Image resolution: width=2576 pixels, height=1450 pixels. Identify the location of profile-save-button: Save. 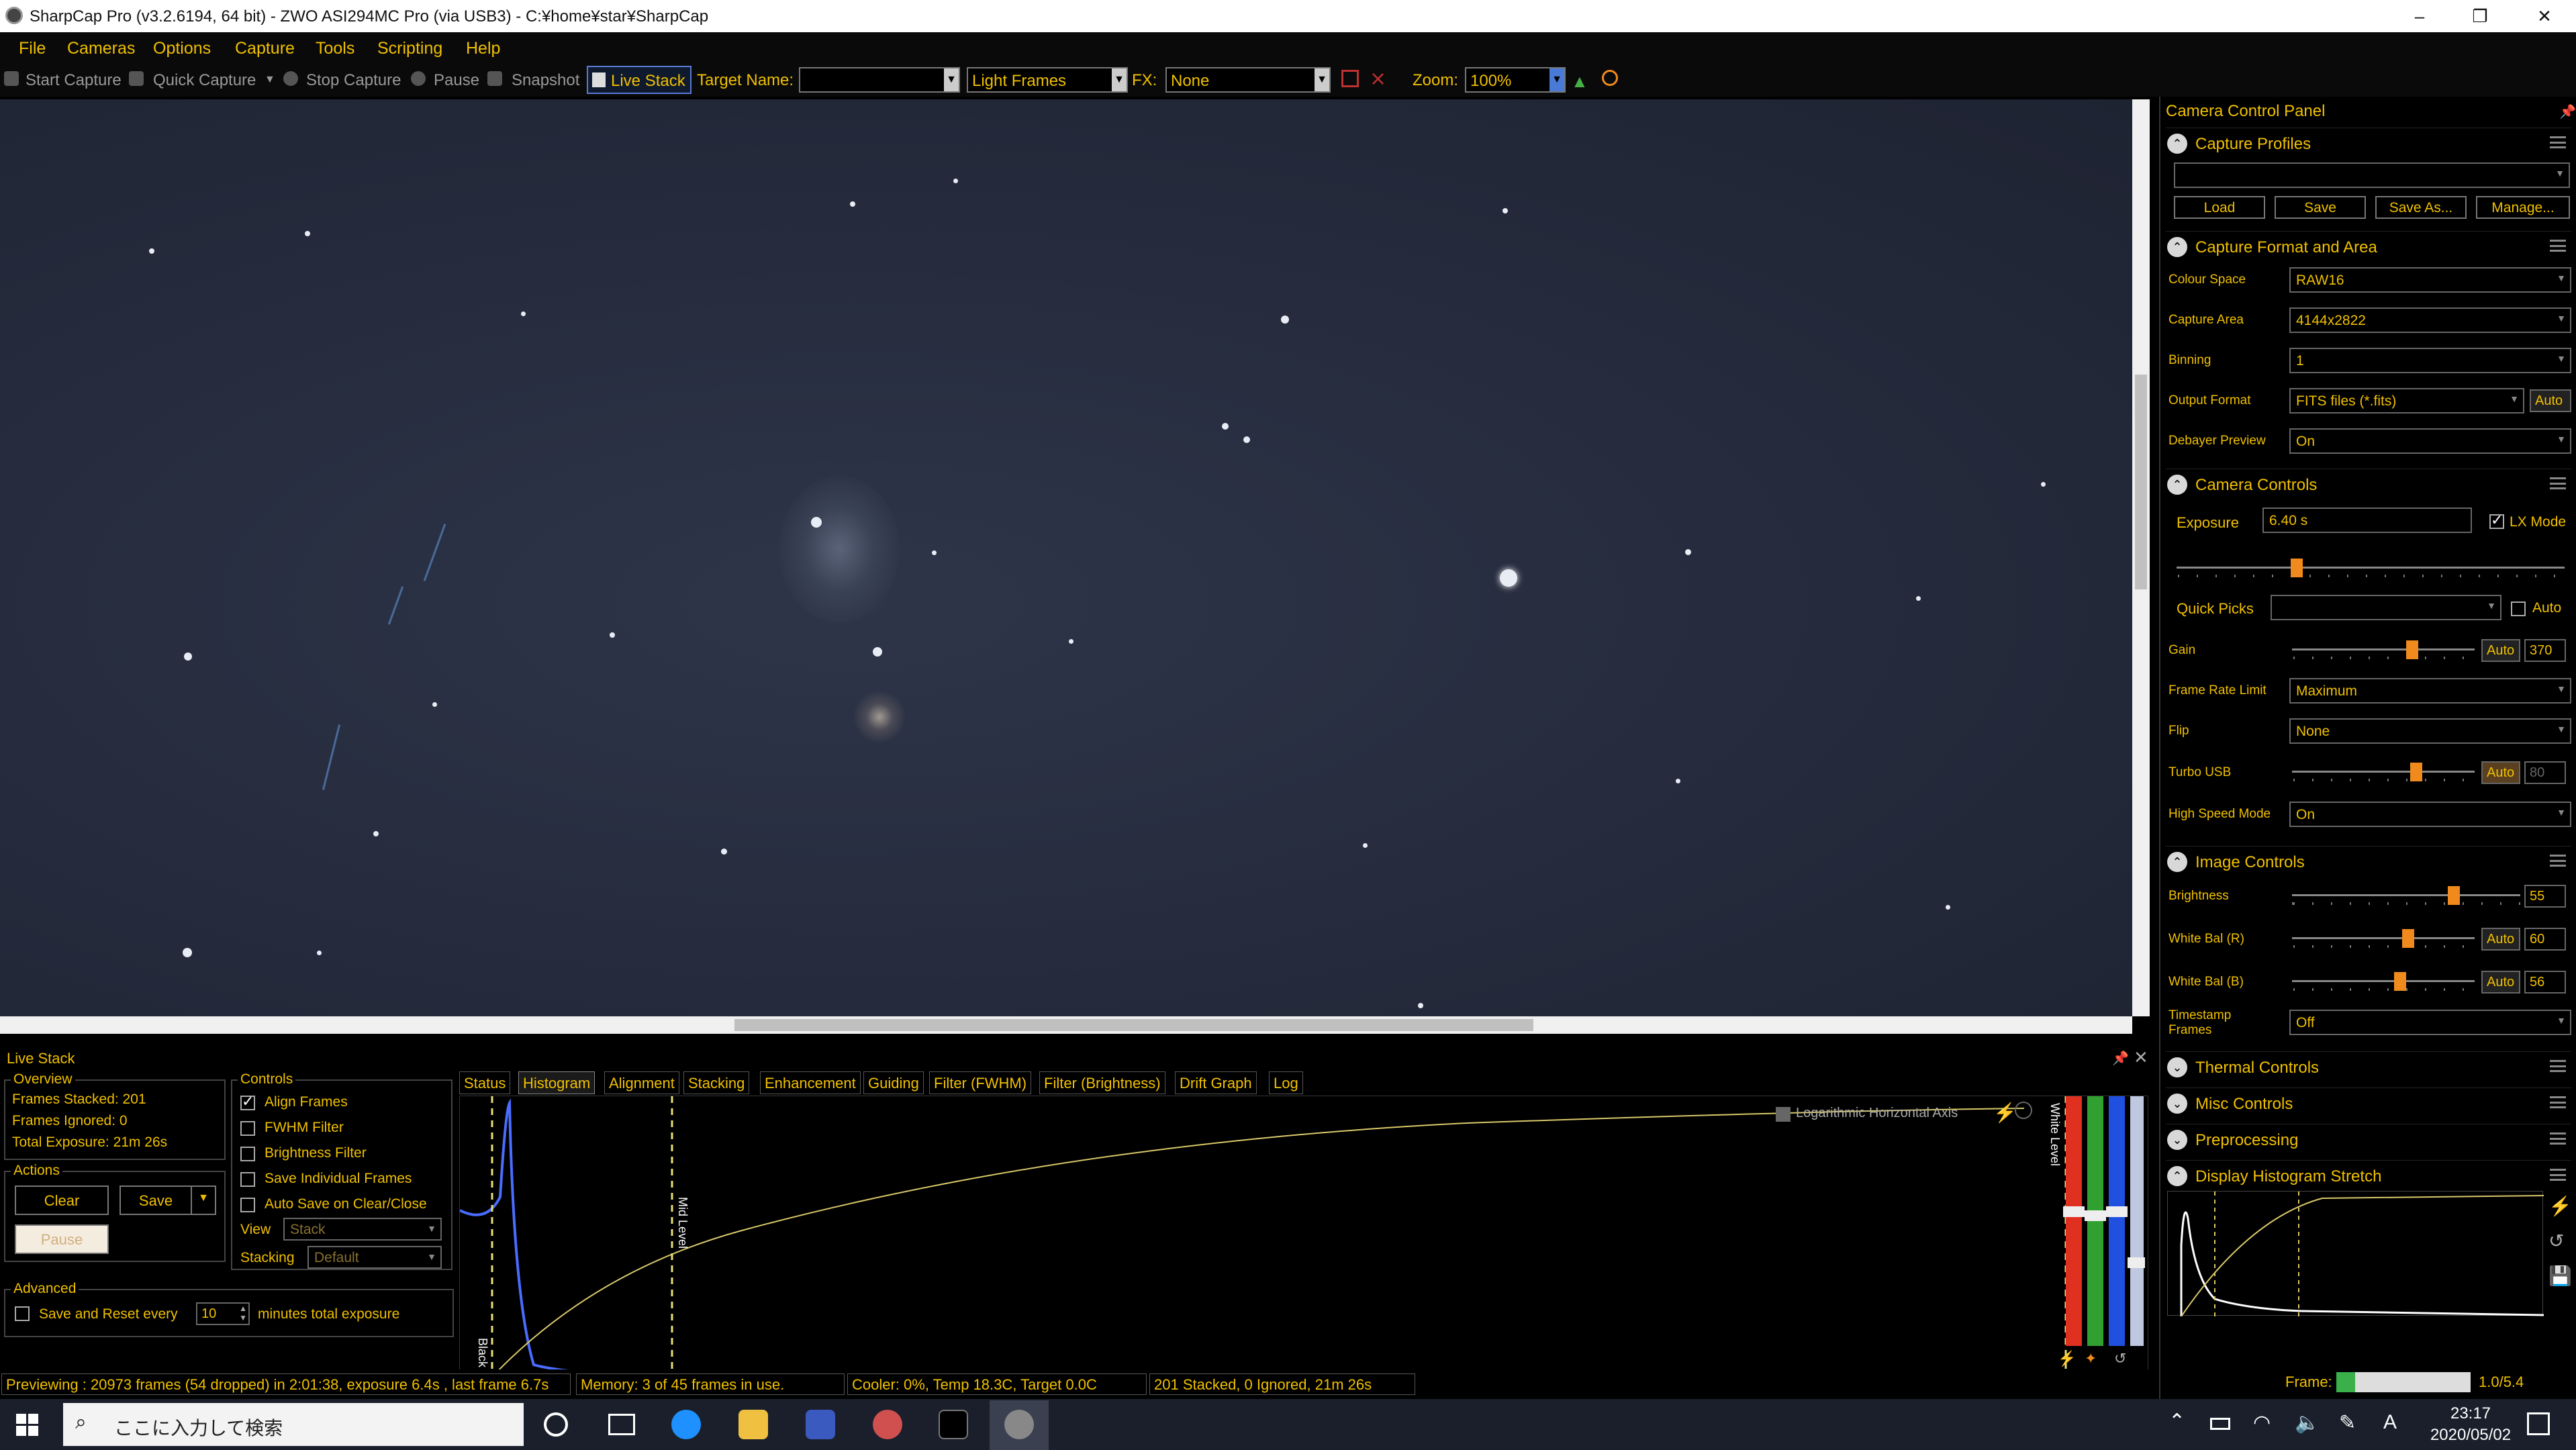
(2320, 207).